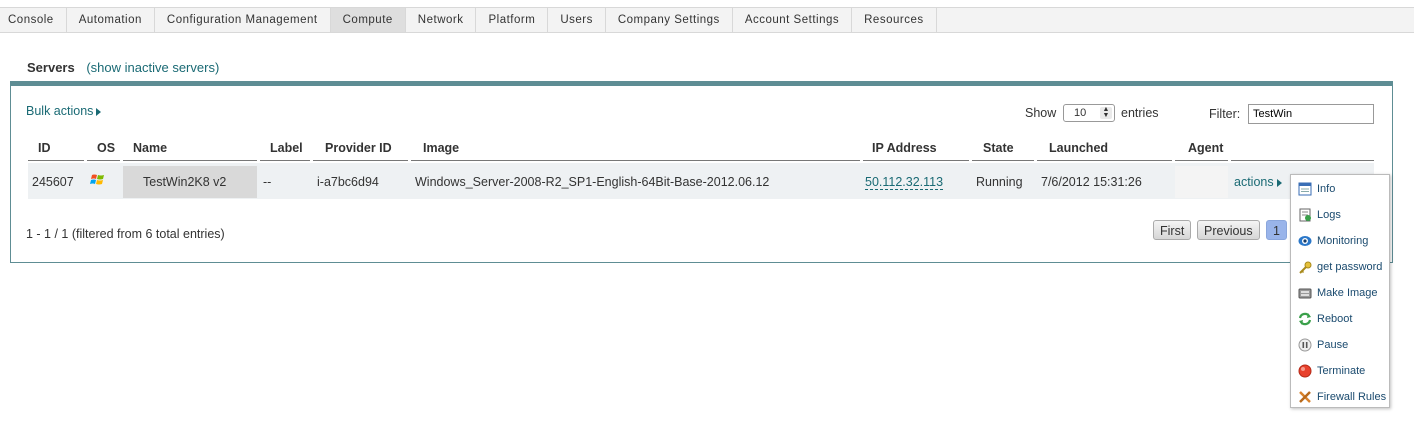  What do you see at coordinates (793, 20) in the screenshot?
I see `tab-account-settings: Account Settings` at bounding box center [793, 20].